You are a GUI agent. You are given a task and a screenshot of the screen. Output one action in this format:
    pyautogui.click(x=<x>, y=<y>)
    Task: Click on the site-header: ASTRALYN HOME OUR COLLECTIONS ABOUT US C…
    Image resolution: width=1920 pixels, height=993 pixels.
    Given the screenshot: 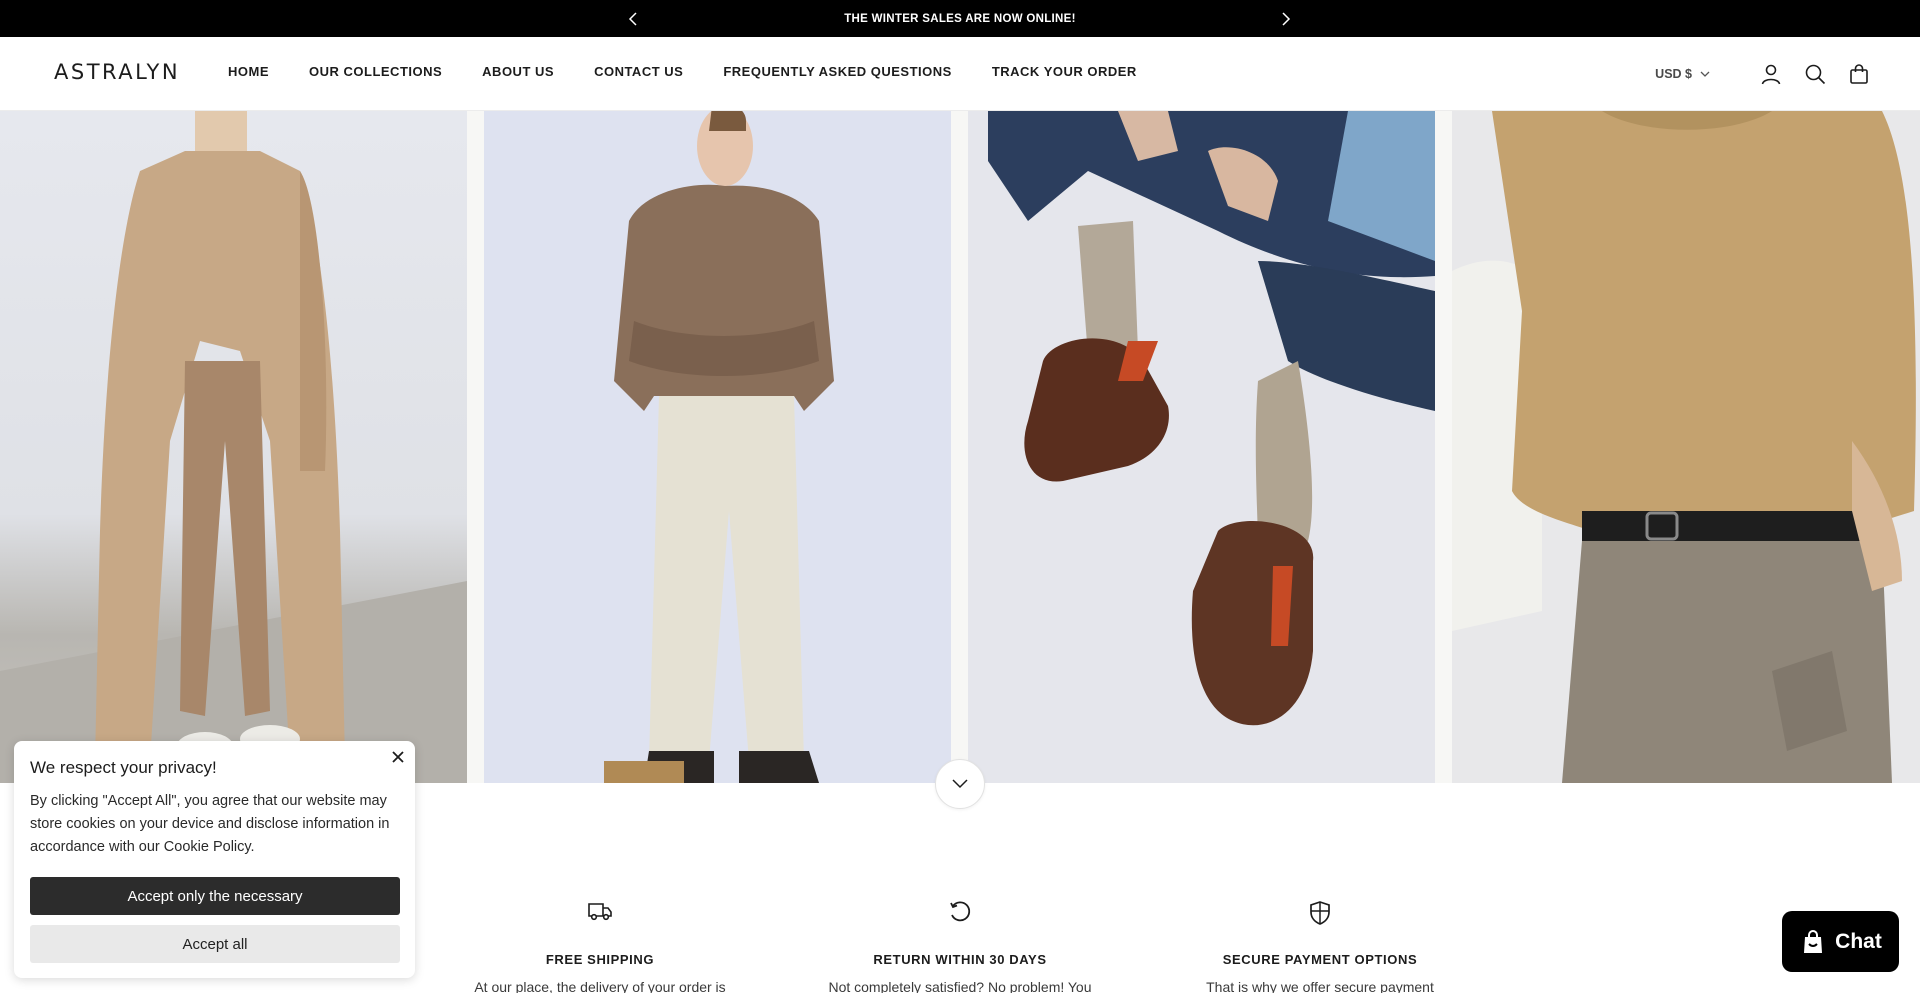 What is the action you would take?
    pyautogui.click(x=960, y=74)
    